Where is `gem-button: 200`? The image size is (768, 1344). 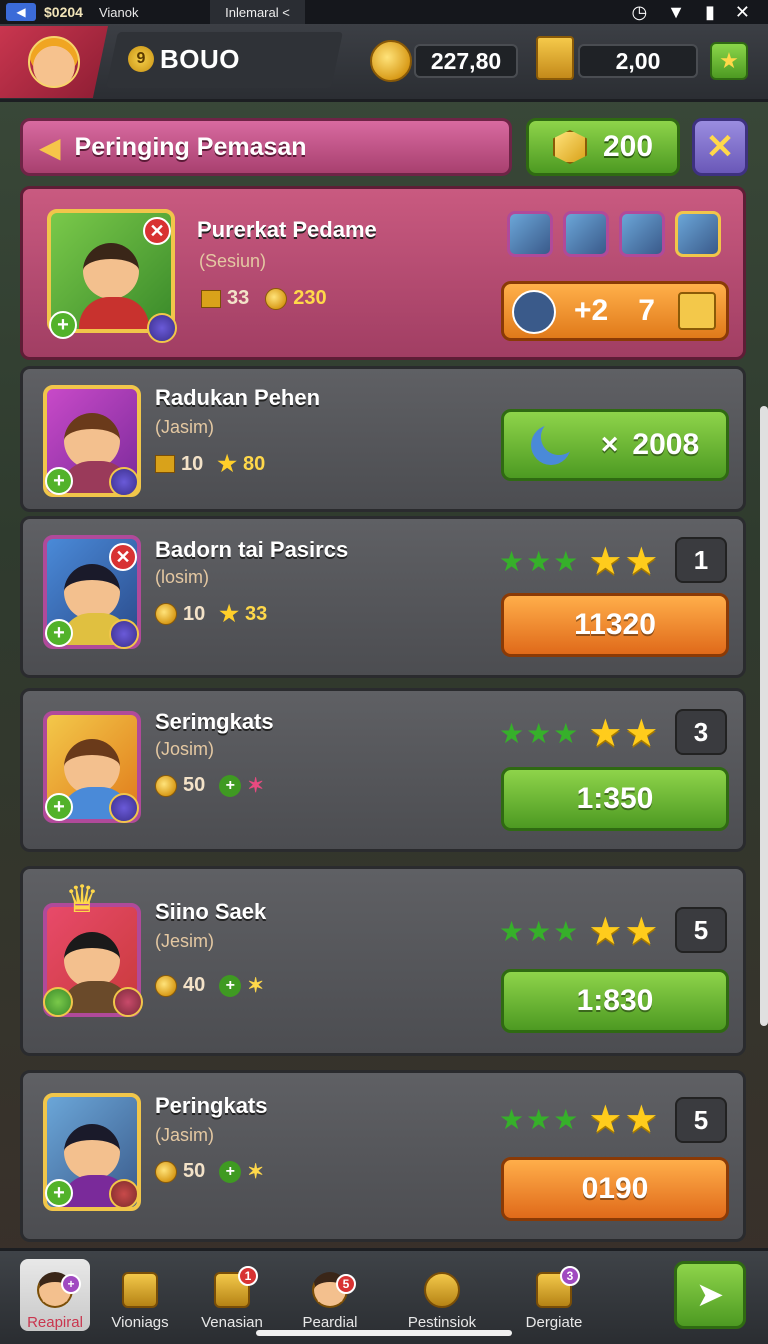 gem-button: 200 is located at coordinates (603, 147).